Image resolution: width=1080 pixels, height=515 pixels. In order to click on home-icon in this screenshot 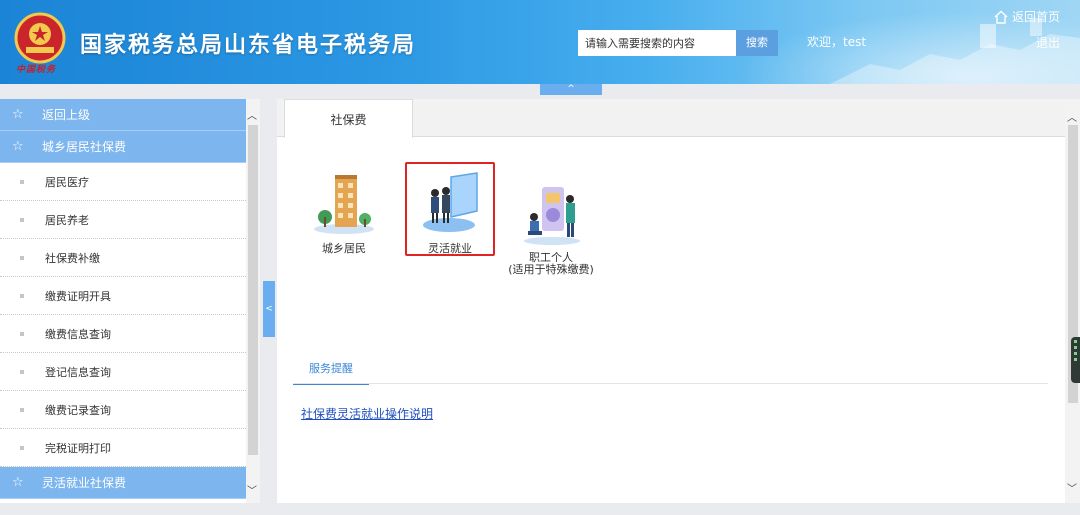, I will do `click(1001, 17)`.